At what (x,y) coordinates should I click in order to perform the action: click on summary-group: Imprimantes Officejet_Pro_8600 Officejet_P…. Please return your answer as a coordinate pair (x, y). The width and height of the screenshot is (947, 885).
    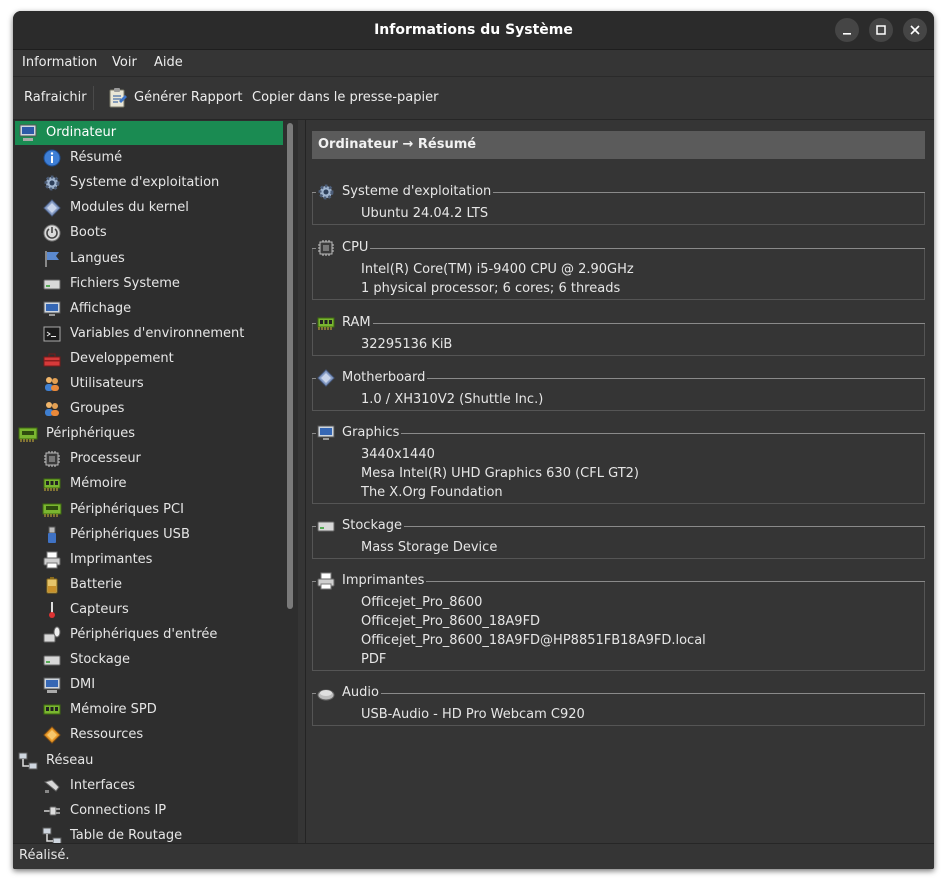
    Looking at the image, I should click on (618, 621).